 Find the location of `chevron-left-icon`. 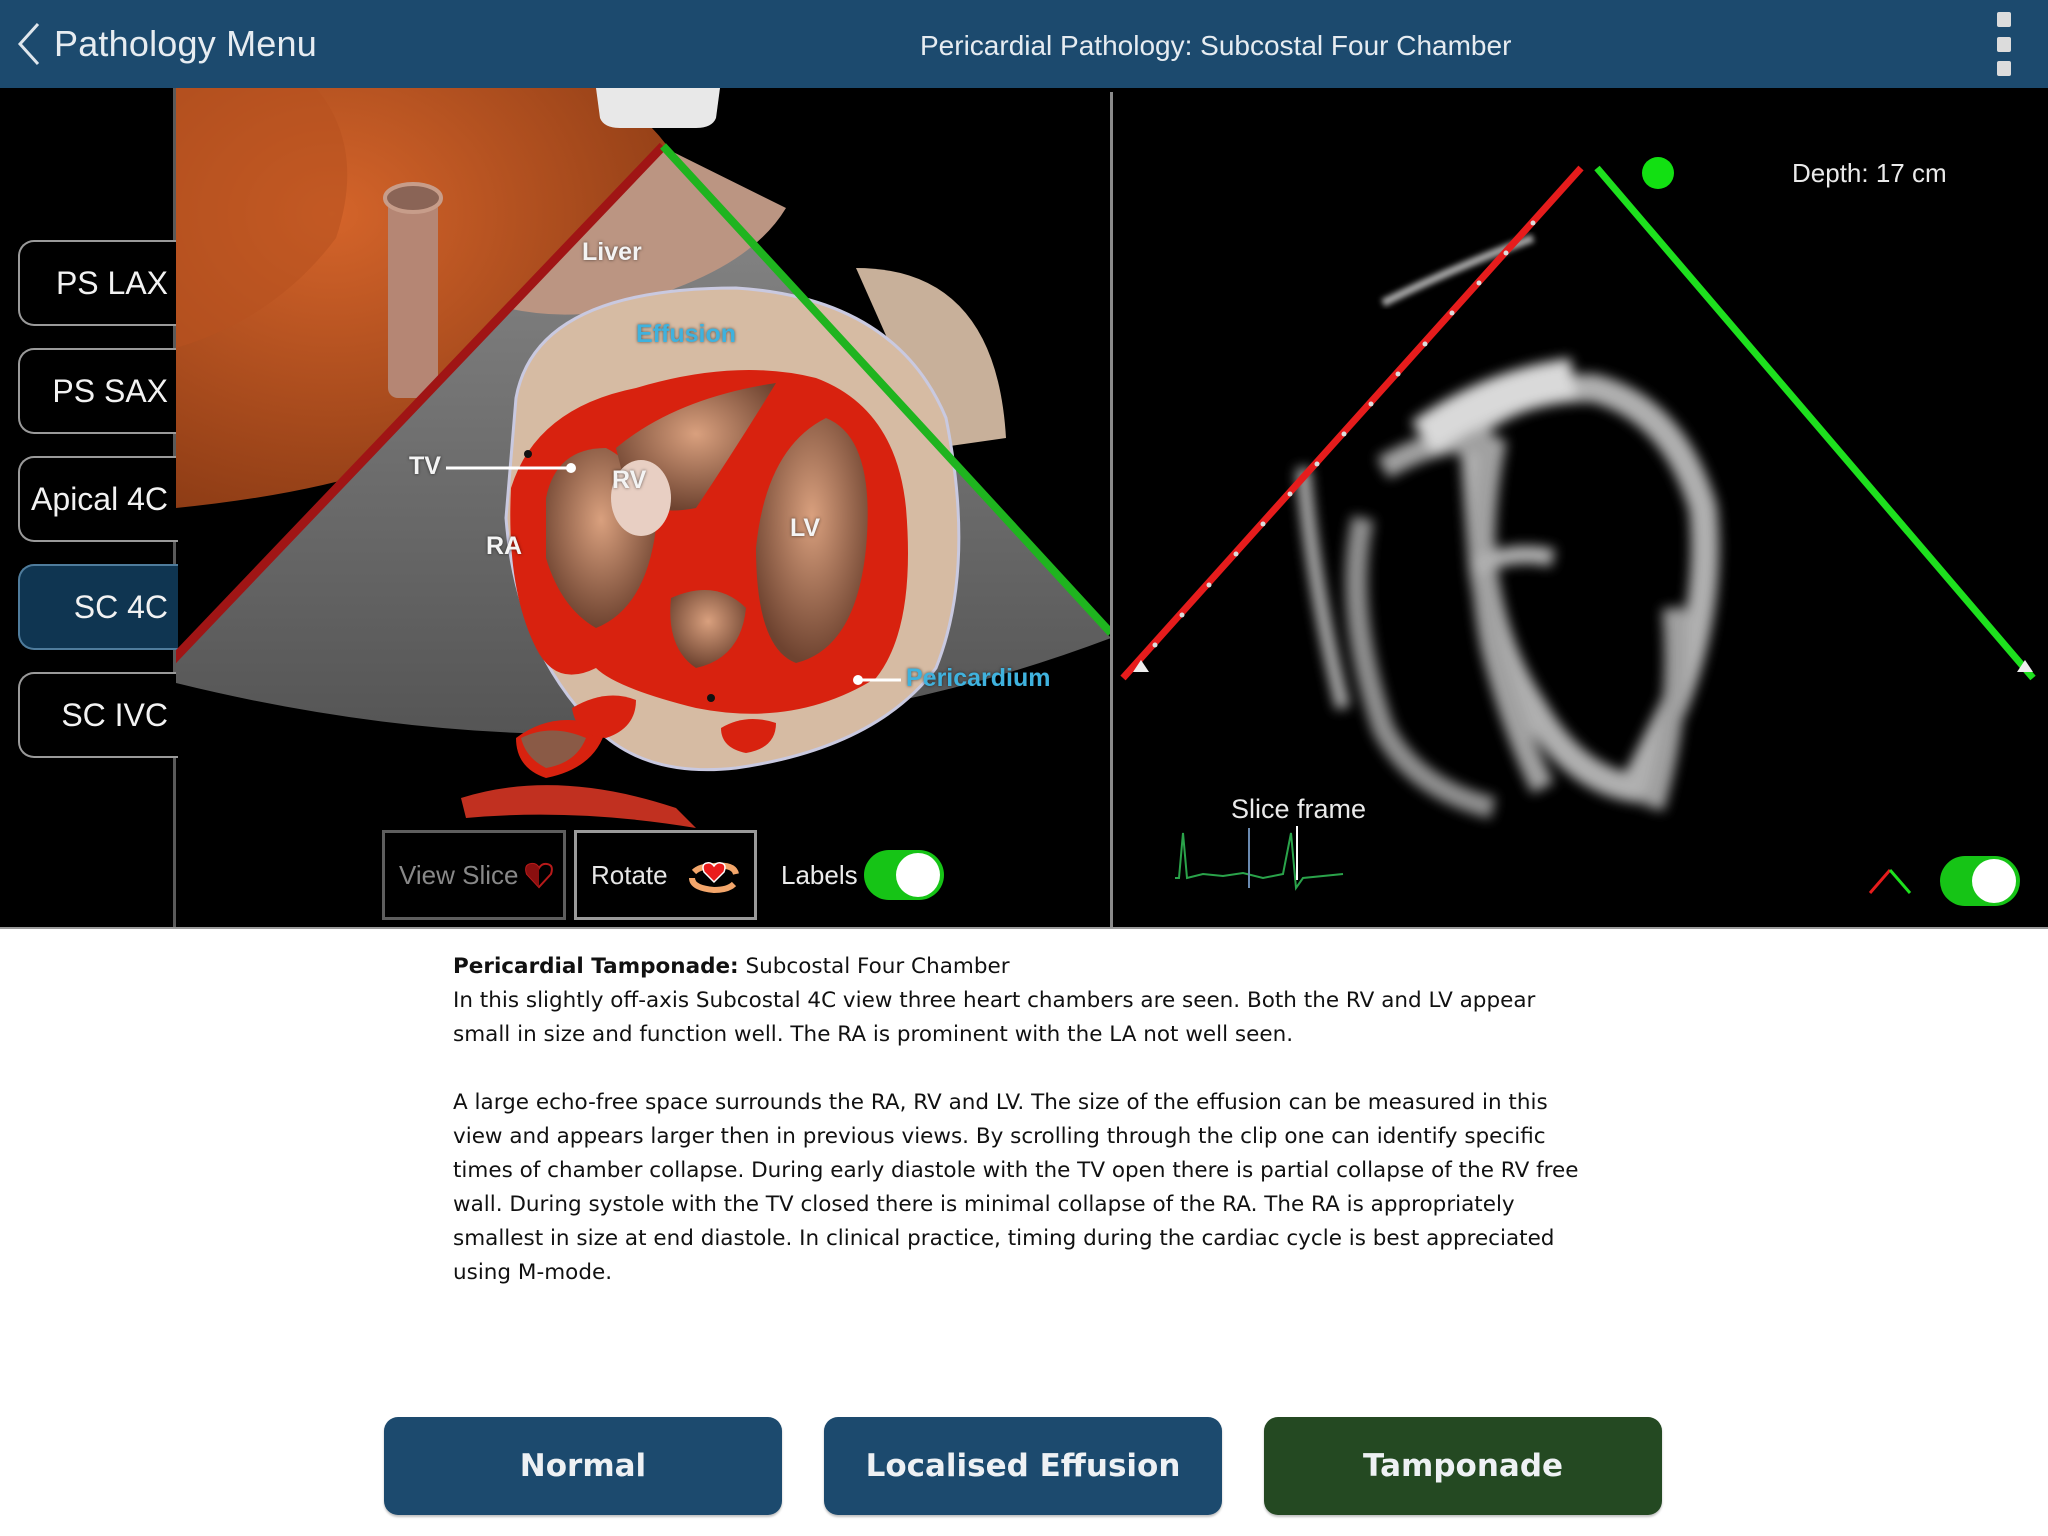

chevron-left-icon is located at coordinates (28, 44).